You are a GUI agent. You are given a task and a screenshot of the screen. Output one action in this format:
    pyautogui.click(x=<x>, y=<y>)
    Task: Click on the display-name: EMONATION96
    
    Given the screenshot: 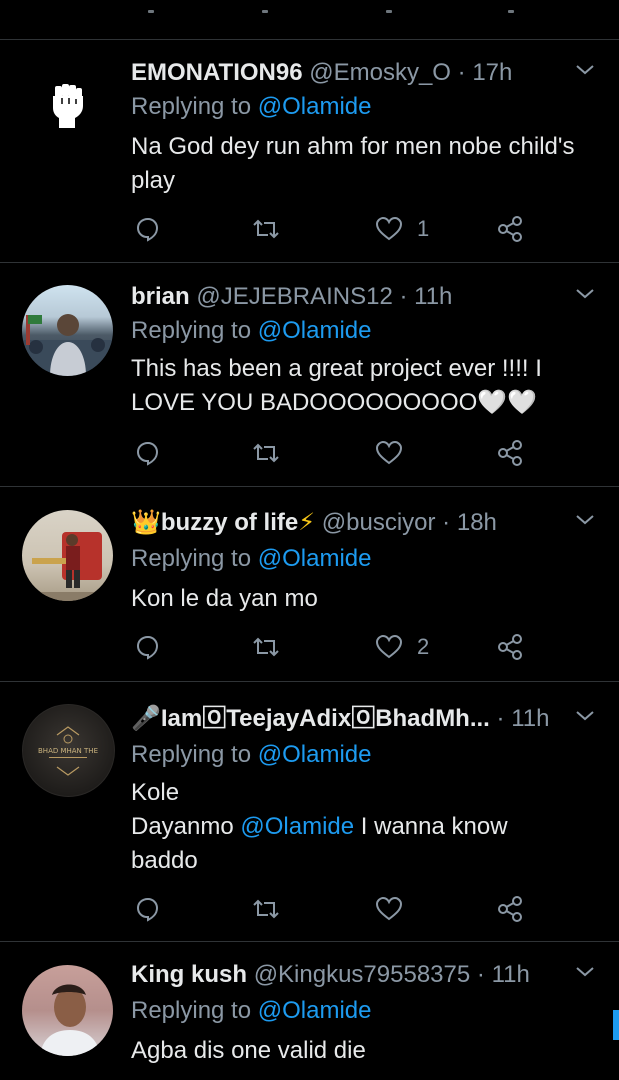 What is the action you would take?
    pyautogui.click(x=217, y=72)
    